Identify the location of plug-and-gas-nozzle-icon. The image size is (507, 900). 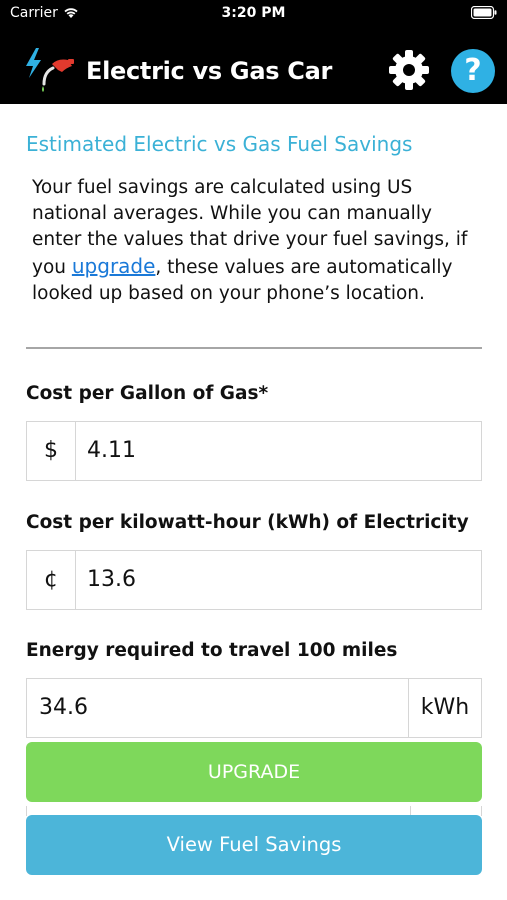
(50, 70).